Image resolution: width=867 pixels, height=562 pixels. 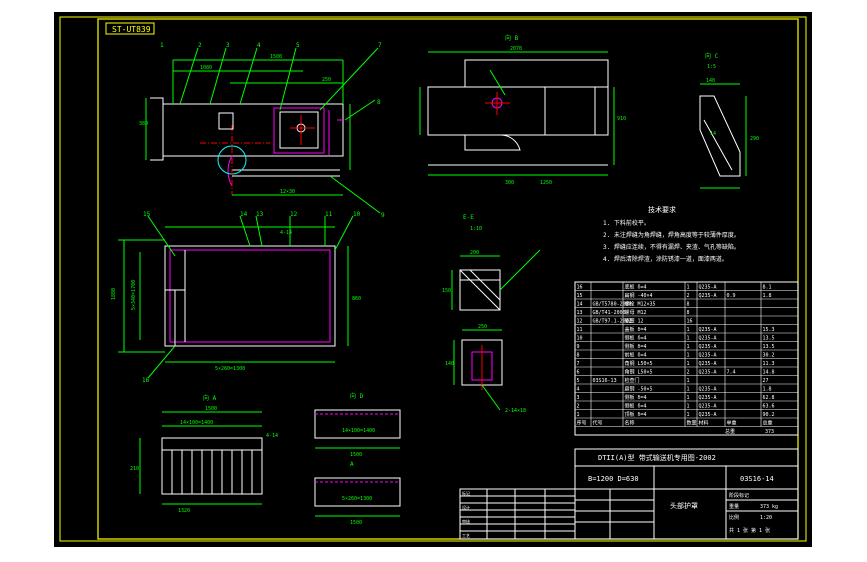 I want to click on bom-header-cell: 名称, so click(x=630, y=423).